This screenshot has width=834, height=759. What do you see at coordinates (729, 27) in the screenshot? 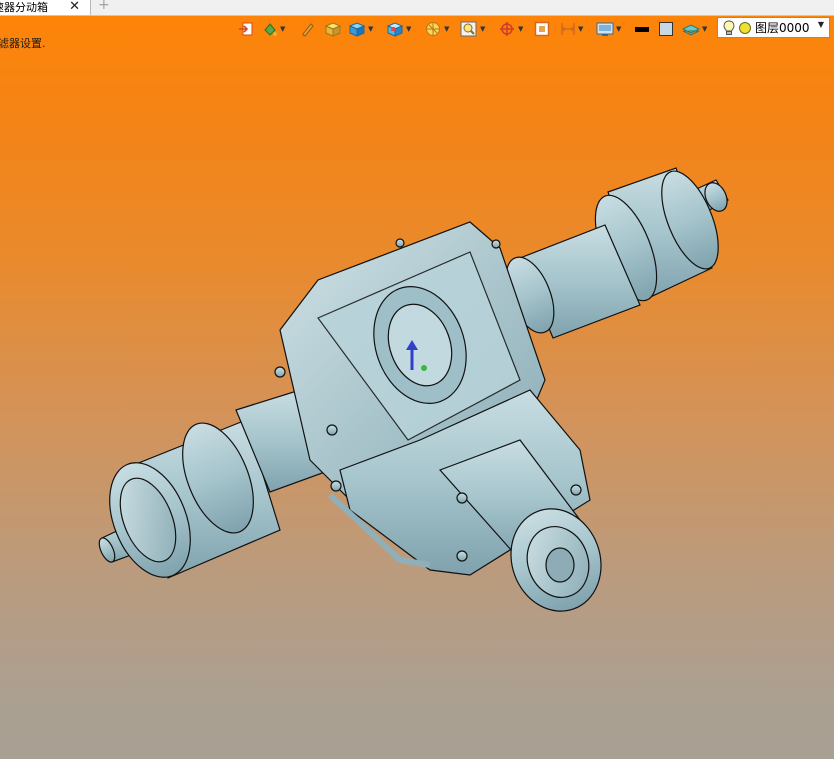
I see `lightbulb-icon` at bounding box center [729, 27].